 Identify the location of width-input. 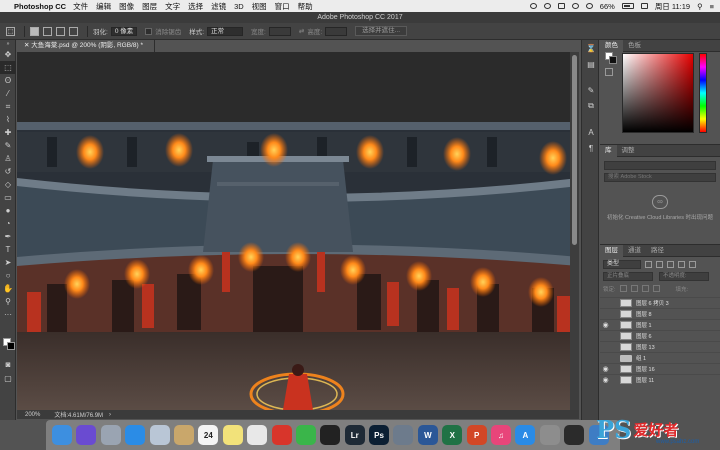
(279, 31).